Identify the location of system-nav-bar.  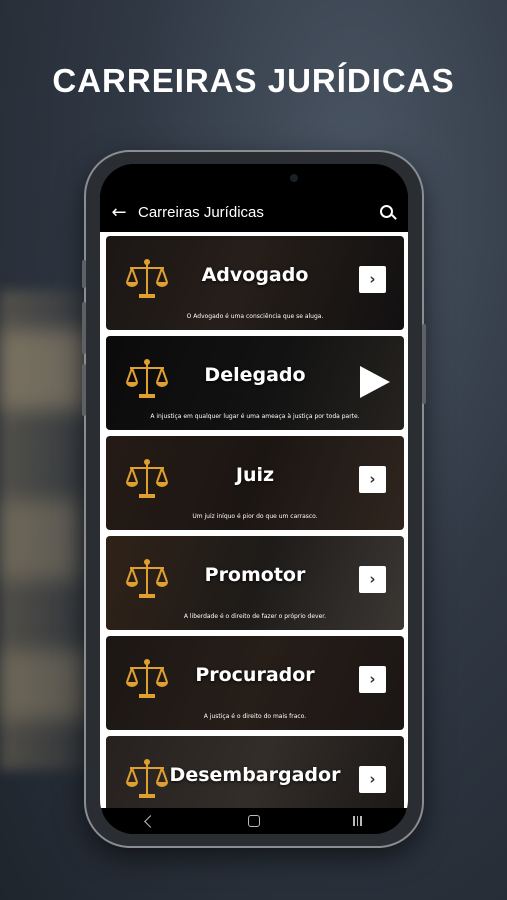
(254, 821).